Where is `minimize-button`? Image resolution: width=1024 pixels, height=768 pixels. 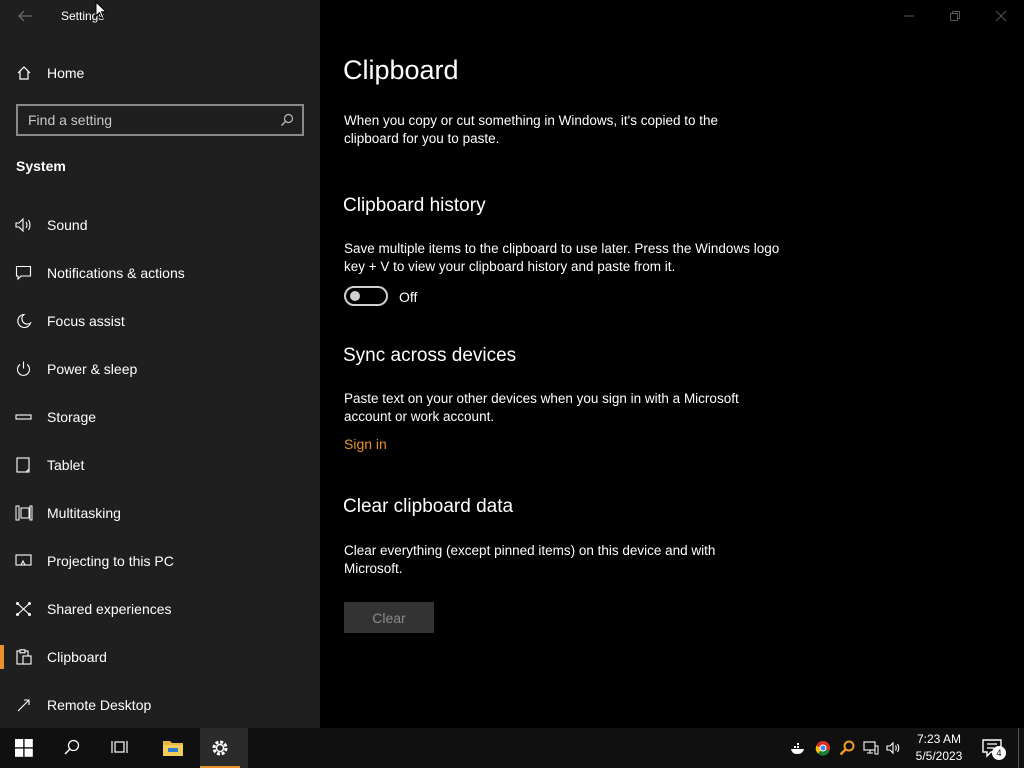
minimize-button is located at coordinates (909, 16).